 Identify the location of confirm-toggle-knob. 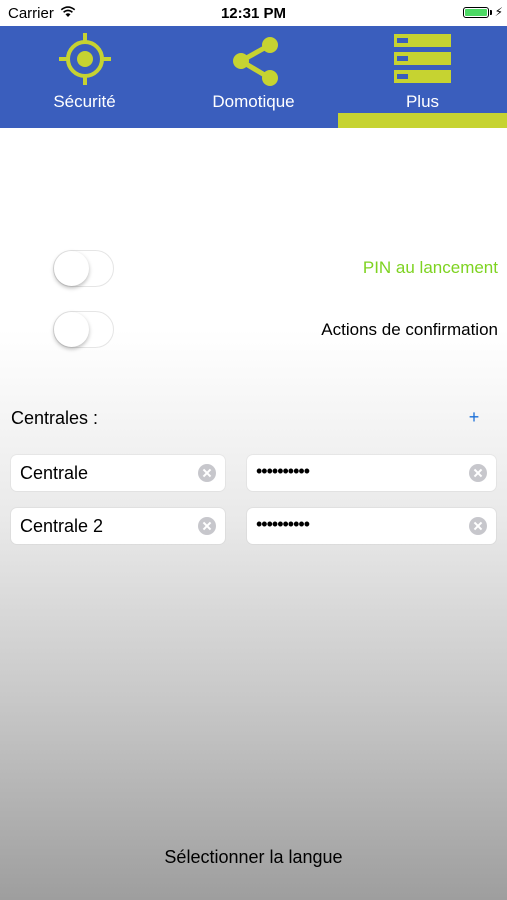
(71, 329).